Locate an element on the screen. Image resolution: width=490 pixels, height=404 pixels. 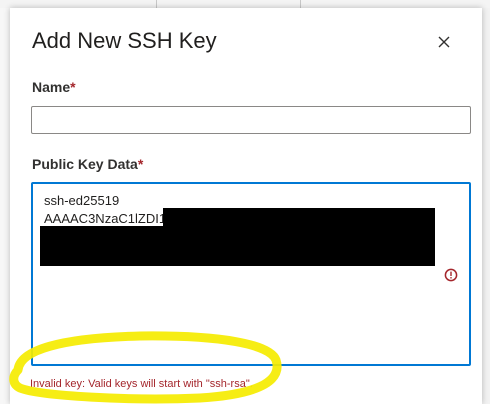
name-input is located at coordinates (251, 120).